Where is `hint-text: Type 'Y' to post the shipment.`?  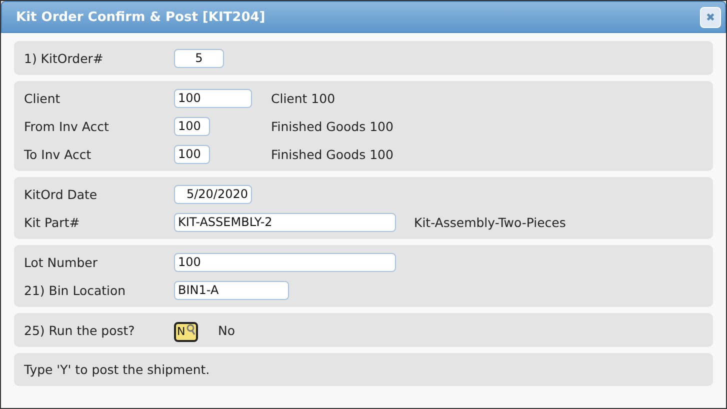
hint-text: Type 'Y' to post the shipment. is located at coordinates (117, 370).